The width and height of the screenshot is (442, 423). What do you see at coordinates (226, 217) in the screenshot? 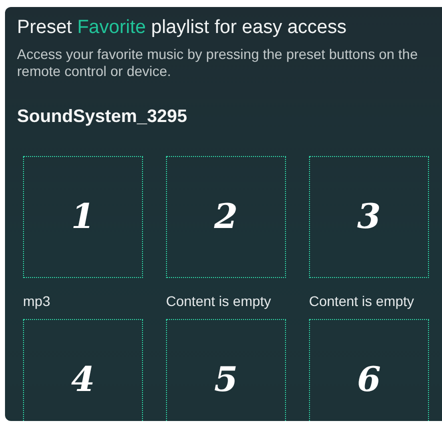
I see `preset-button: 2` at bounding box center [226, 217].